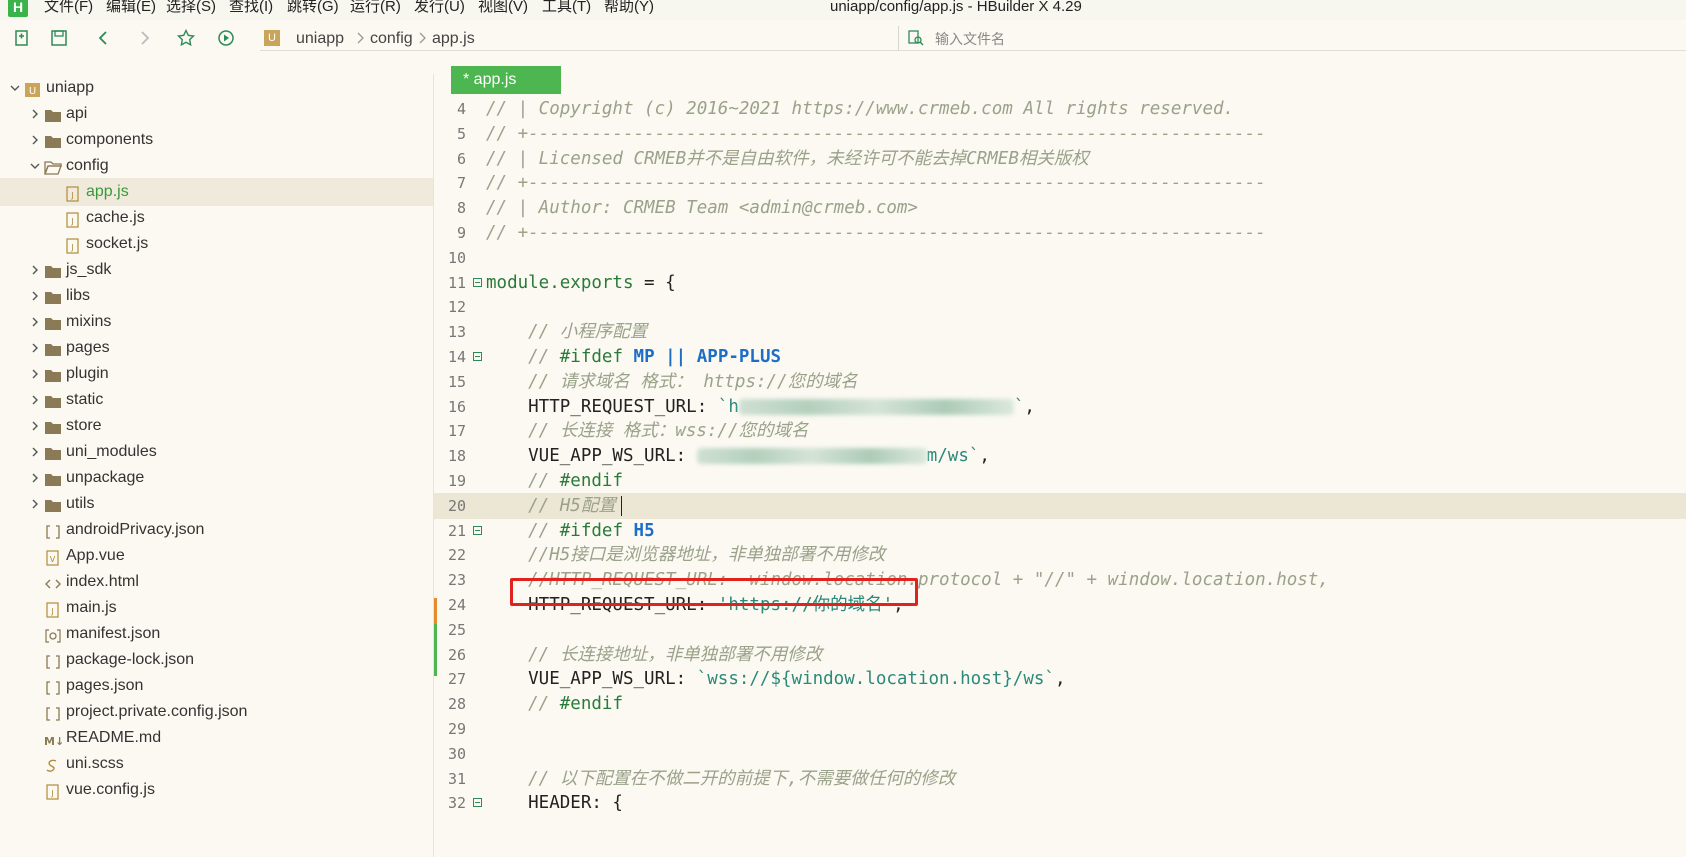 The image size is (1686, 857). Describe the element at coordinates (1060, 481) in the screenshot. I see `code-line: 19 // #endif` at that location.